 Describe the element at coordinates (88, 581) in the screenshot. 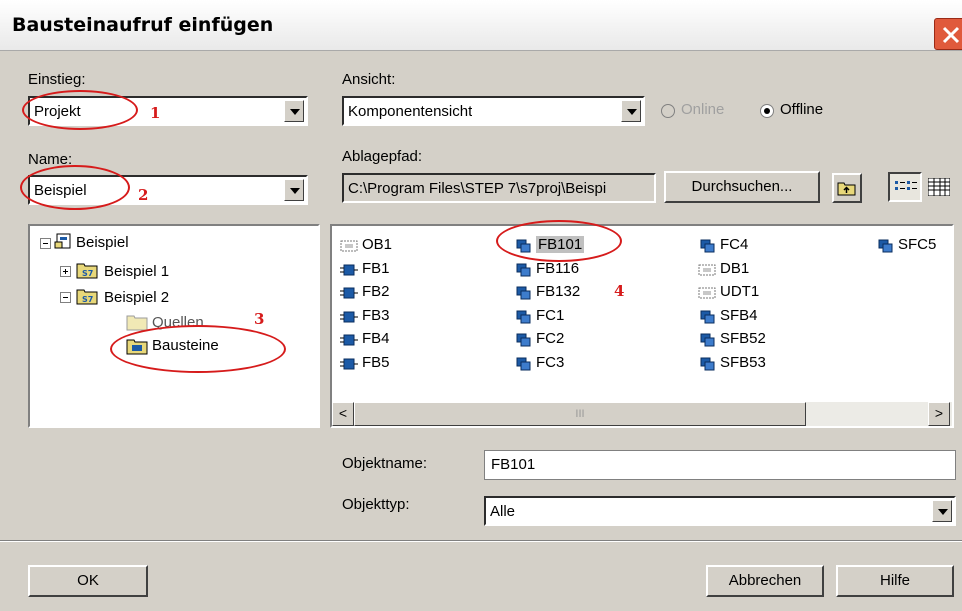

I see `ok-button: OK` at that location.